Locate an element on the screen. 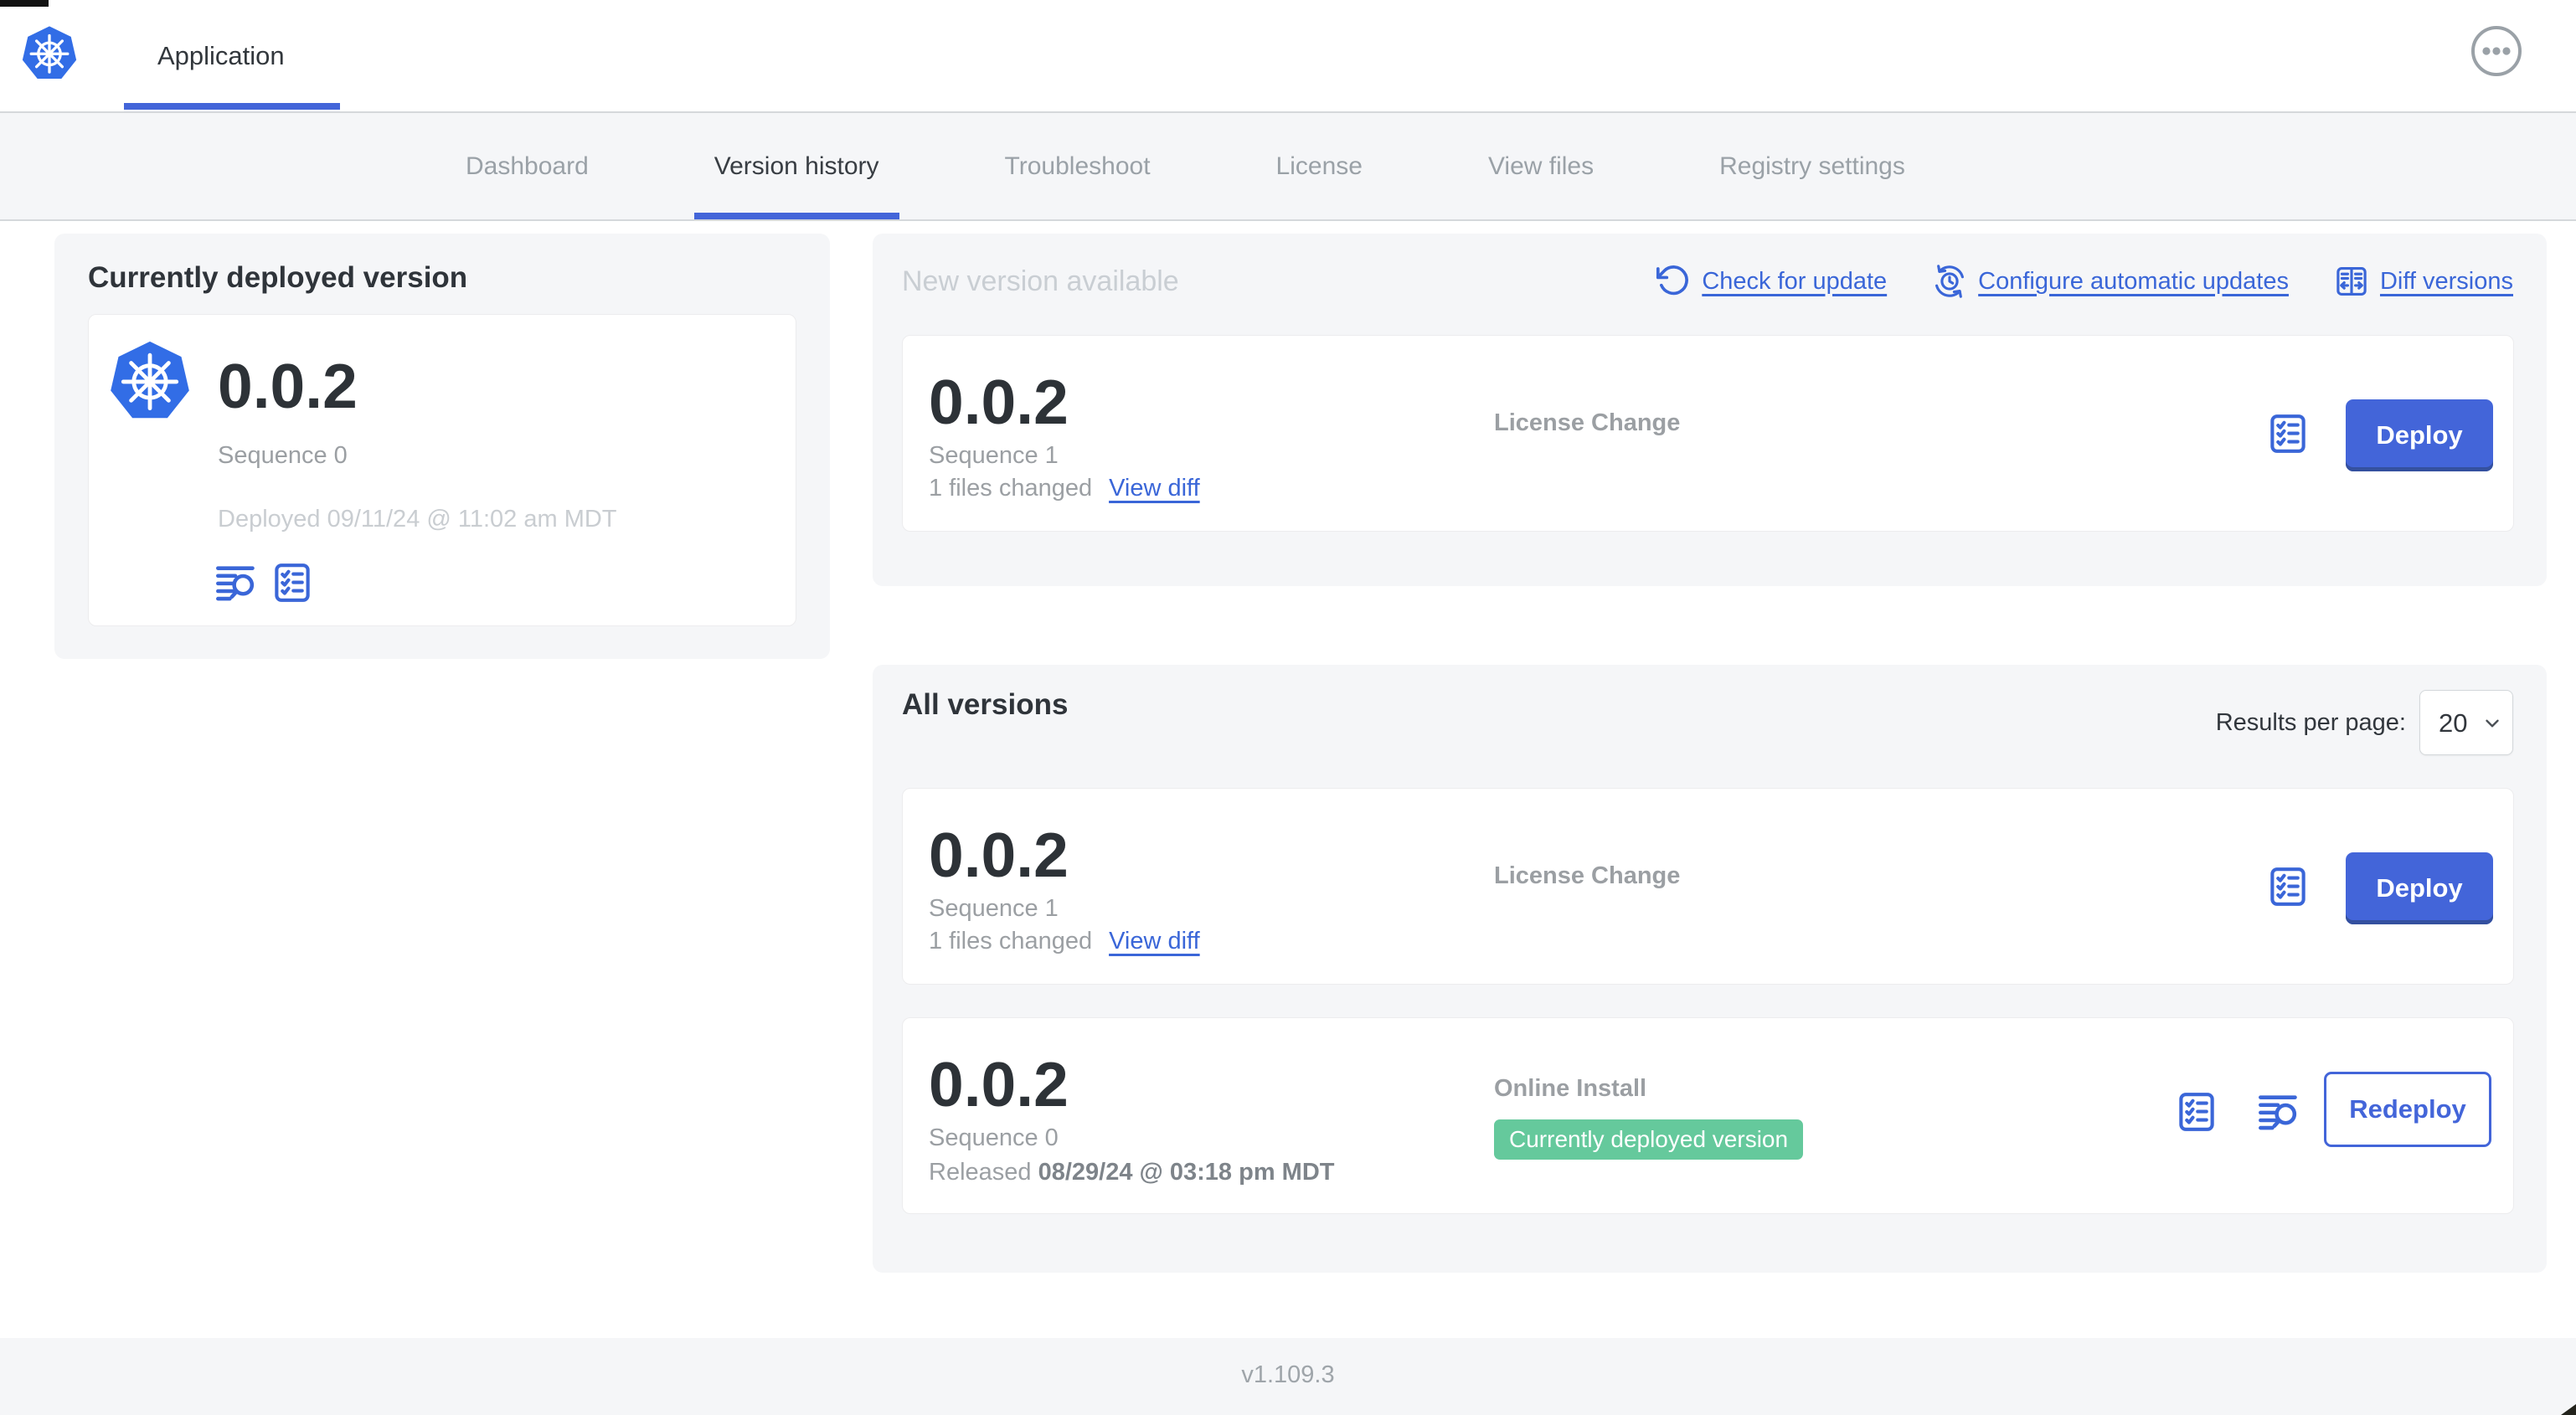  app-tab: Application is located at coordinates (232, 56).